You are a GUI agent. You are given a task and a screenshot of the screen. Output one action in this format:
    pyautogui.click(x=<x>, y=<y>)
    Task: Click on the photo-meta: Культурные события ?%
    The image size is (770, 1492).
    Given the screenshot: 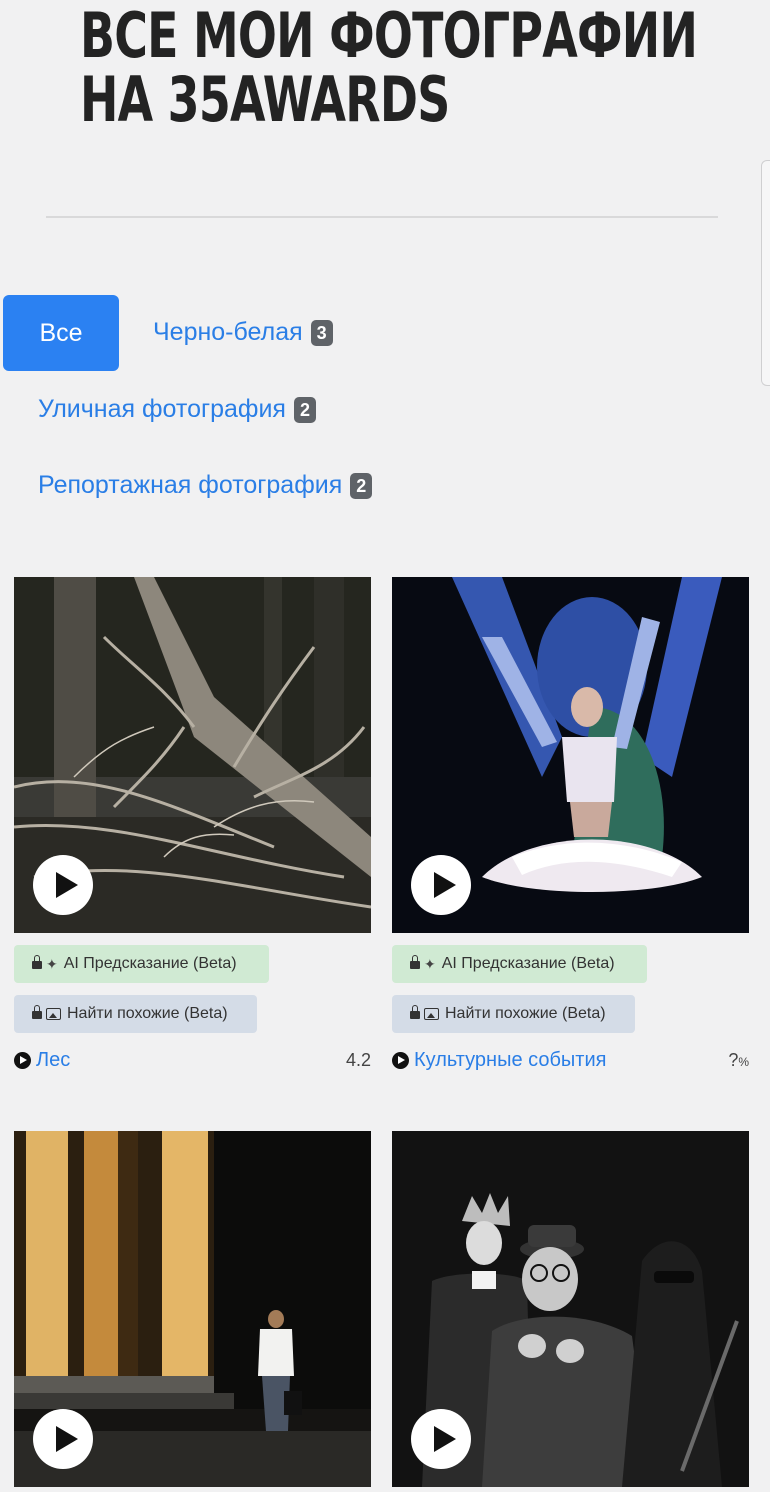 What is the action you would take?
    pyautogui.click(x=570, y=1060)
    